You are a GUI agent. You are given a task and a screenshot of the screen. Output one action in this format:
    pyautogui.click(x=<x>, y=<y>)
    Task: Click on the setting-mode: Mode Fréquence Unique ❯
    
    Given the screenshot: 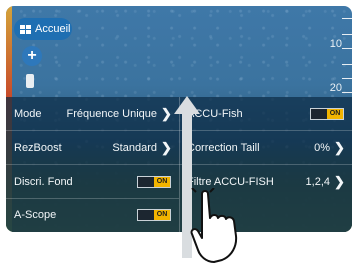 What is the action you would take?
    pyautogui.click(x=92, y=114)
    